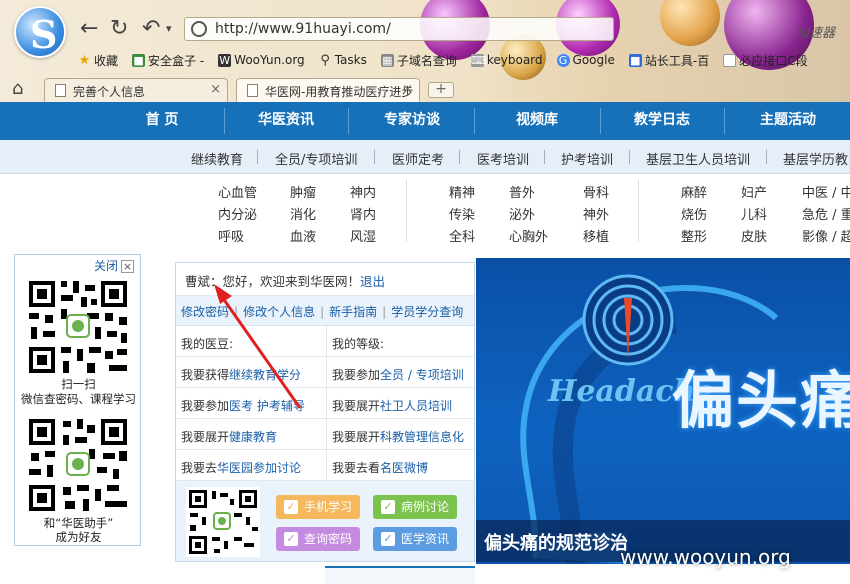 This screenshot has width=850, height=584. Describe the element at coordinates (754, 235) in the screenshot. I see `specialty-link: 皮肤` at that location.